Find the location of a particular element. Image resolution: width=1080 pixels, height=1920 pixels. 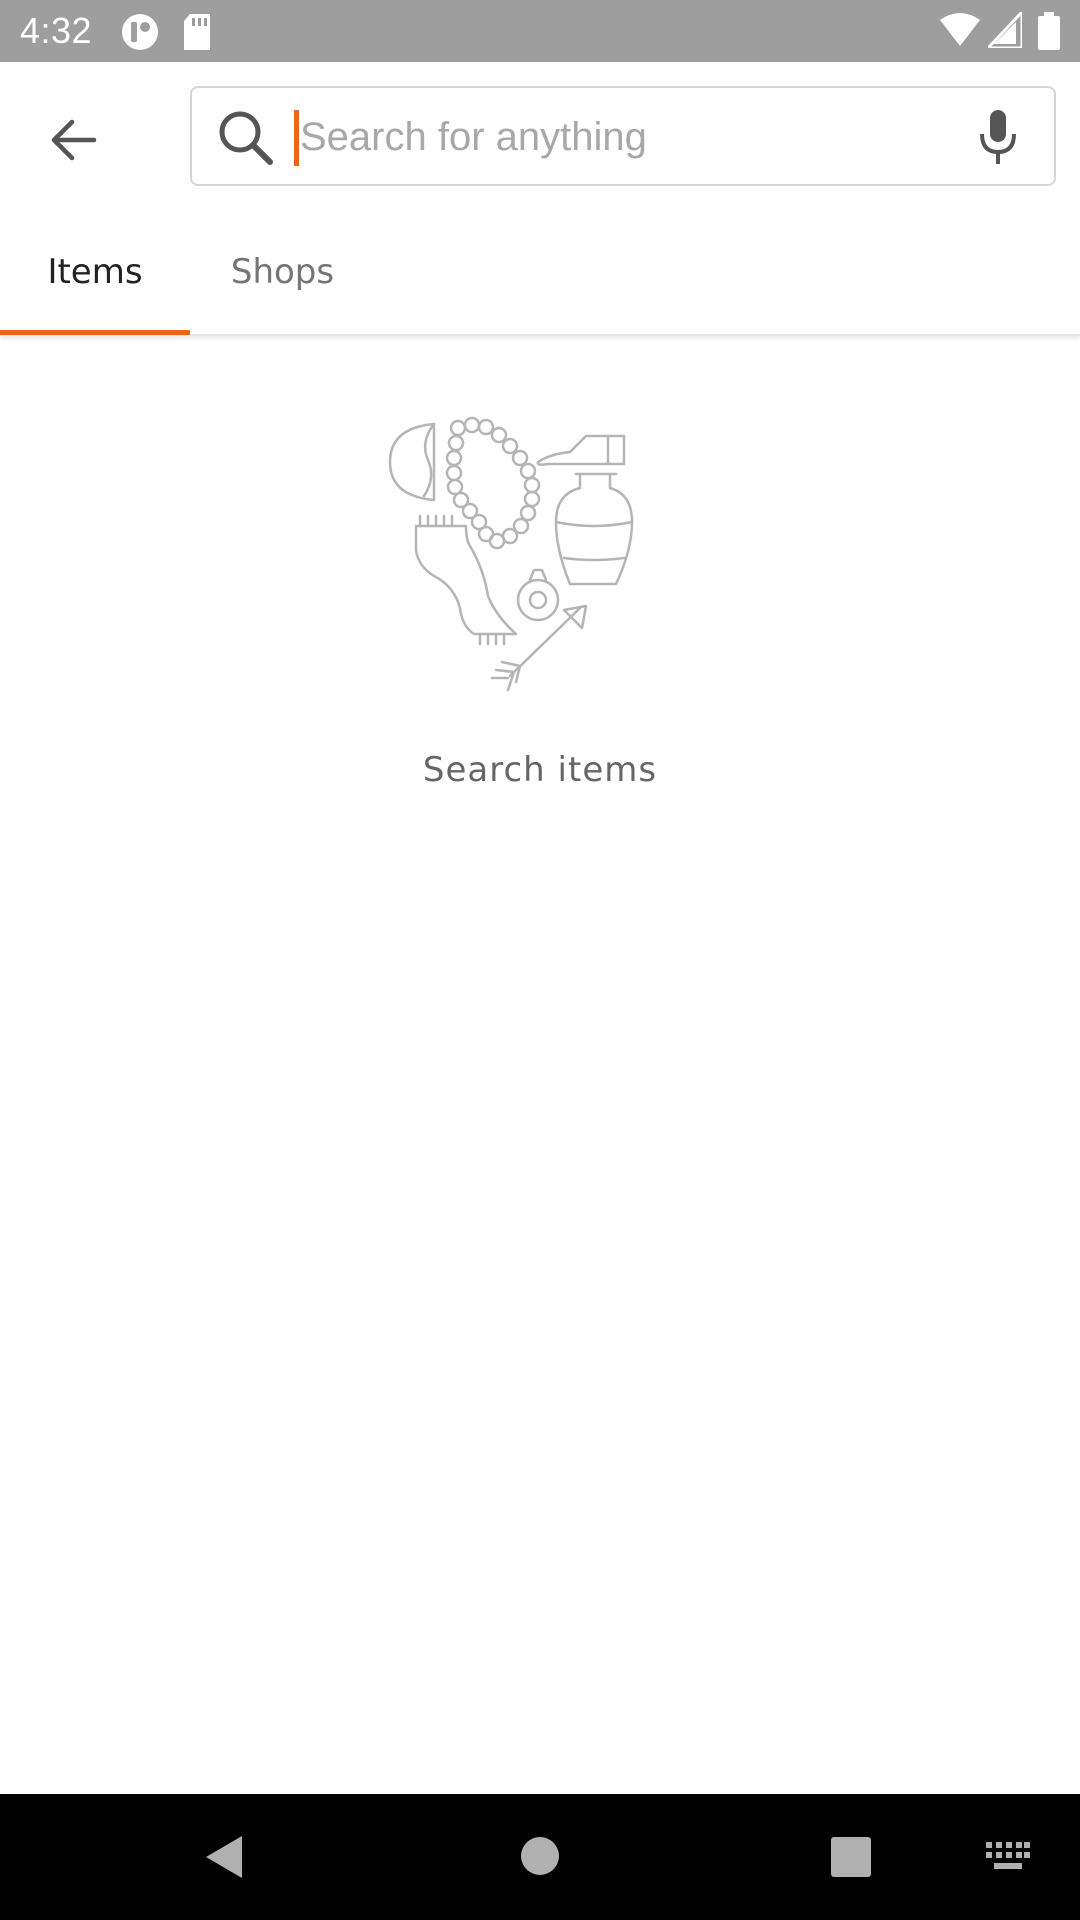

home-circle-icon is located at coordinates (540, 1856).